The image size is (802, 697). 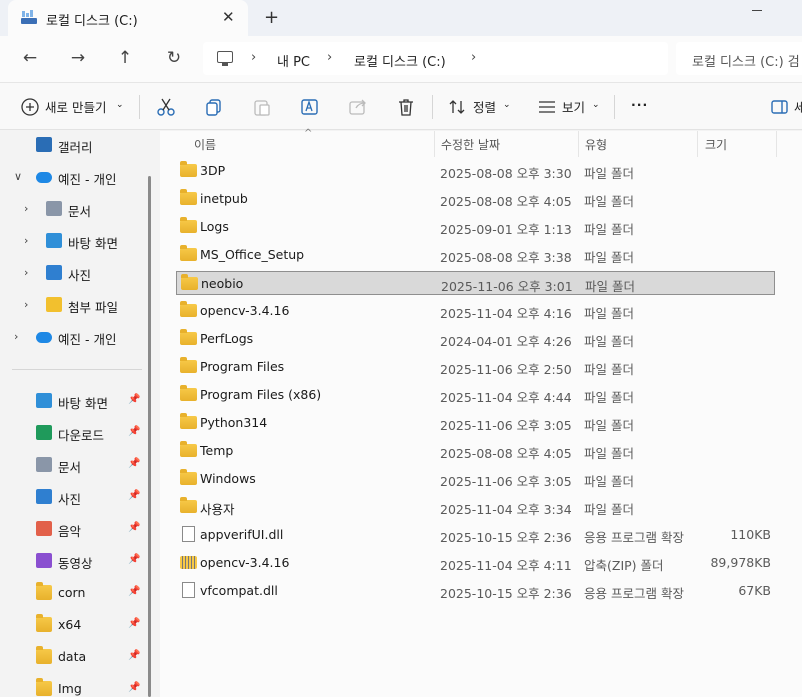 I want to click on cut-icon, so click(x=166, y=107).